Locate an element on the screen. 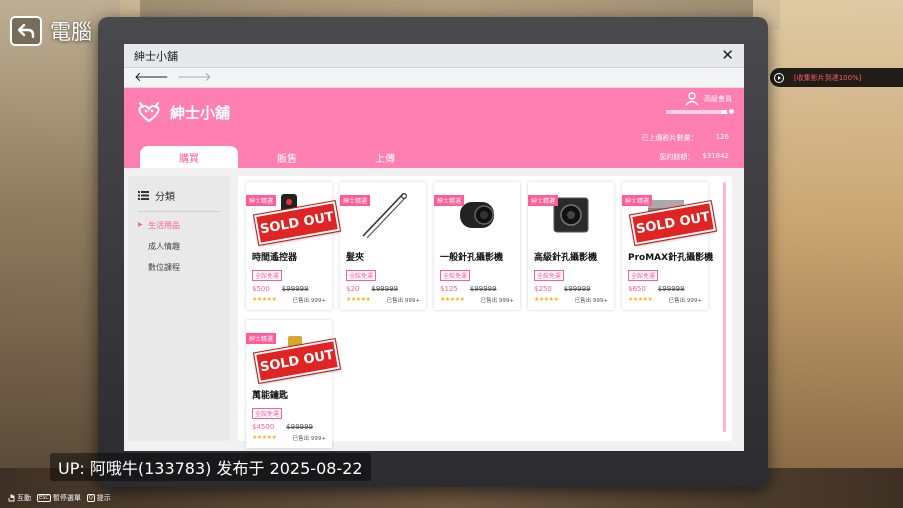 This screenshot has height=508, width=903. product-title: 萬能鑰匙 is located at coordinates (270, 396).